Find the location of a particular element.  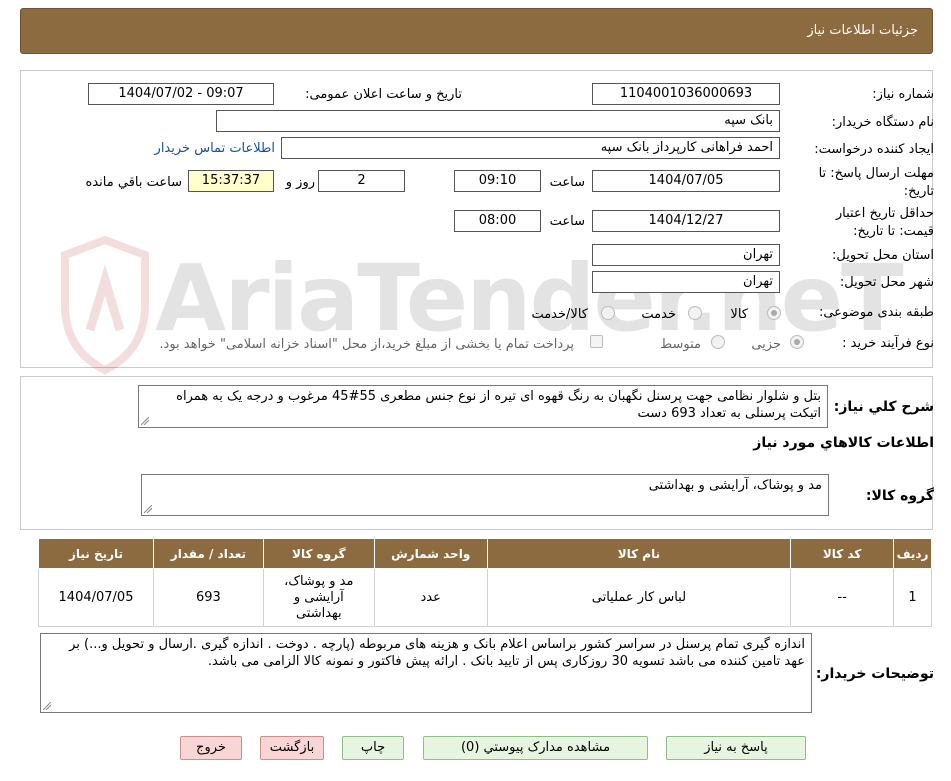

category-service-label: خدمت is located at coordinates (658, 314).